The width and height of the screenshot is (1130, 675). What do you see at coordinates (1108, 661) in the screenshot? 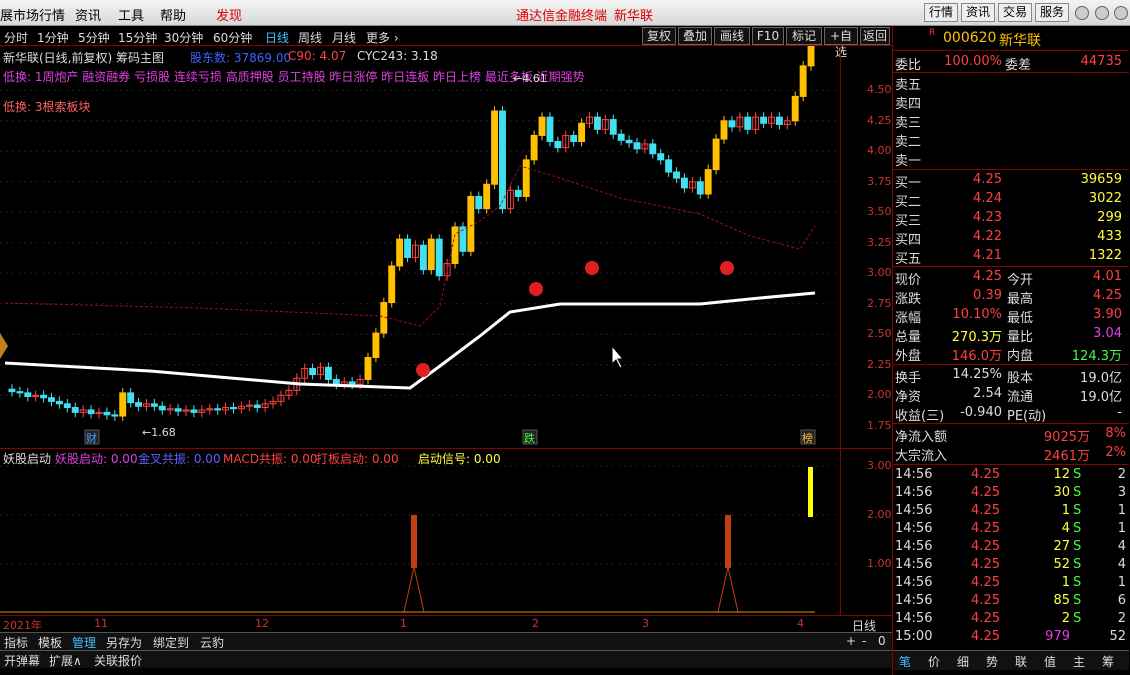
I see `quote-tab-7: 筹` at bounding box center [1108, 661].